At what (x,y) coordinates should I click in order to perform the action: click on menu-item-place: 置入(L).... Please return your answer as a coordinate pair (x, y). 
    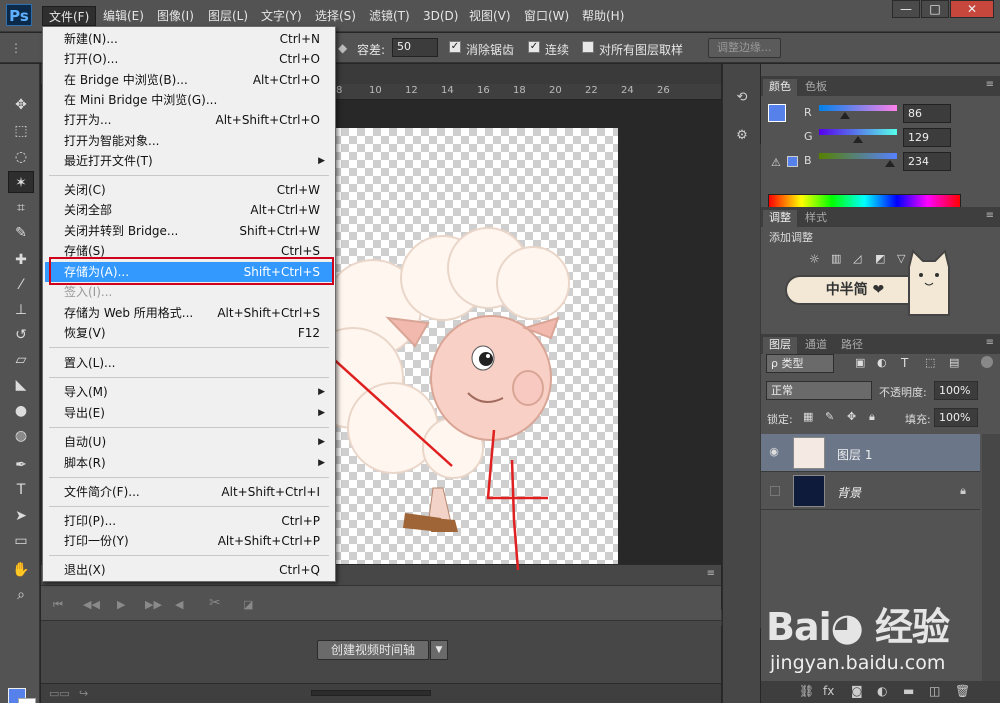
    Looking at the image, I should click on (189, 363).